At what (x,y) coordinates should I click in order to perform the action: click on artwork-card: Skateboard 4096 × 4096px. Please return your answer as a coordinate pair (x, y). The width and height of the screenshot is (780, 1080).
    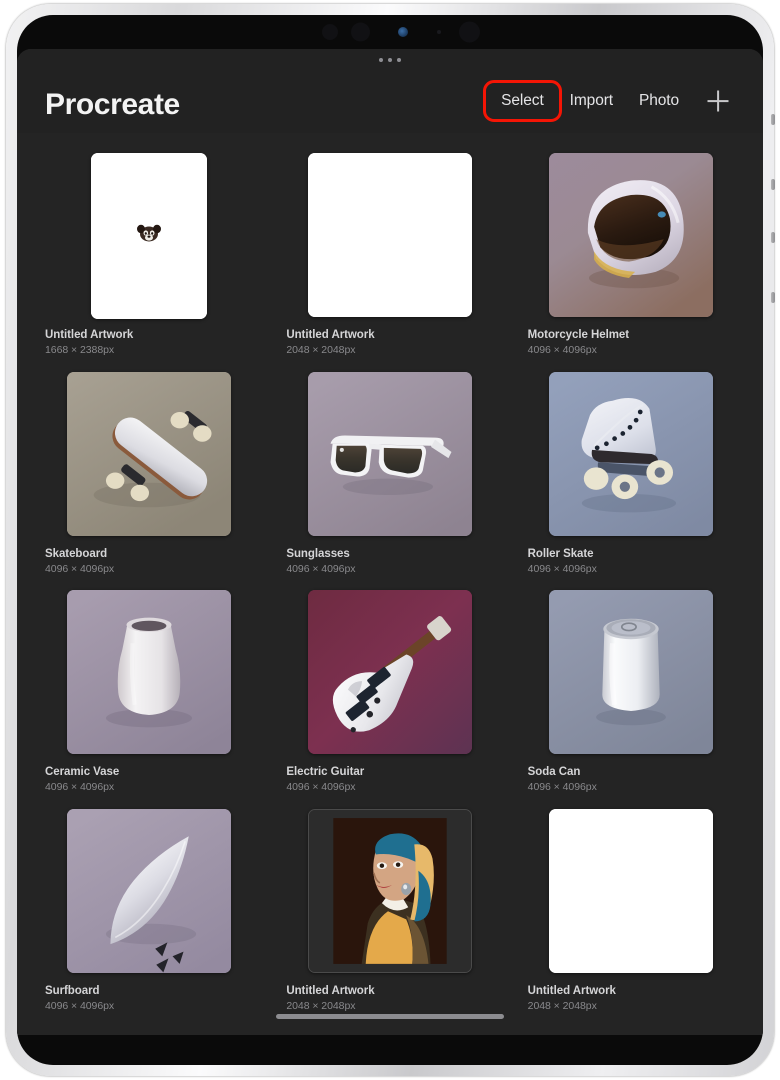
    Looking at the image, I should click on (148, 474).